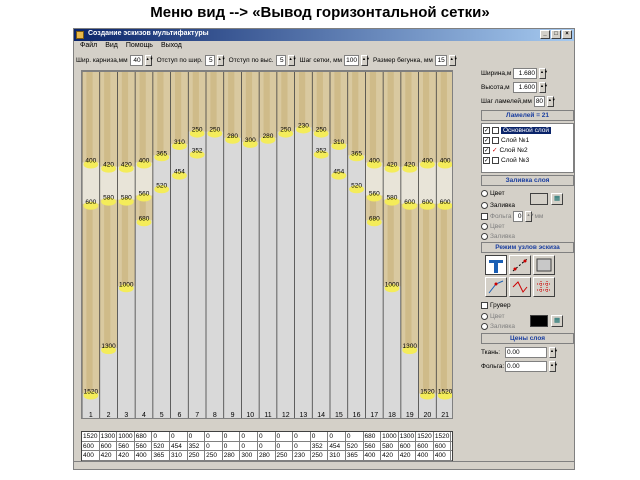 The image size is (640, 480). I want to click on slider-size-input: 15, so click(440, 60).